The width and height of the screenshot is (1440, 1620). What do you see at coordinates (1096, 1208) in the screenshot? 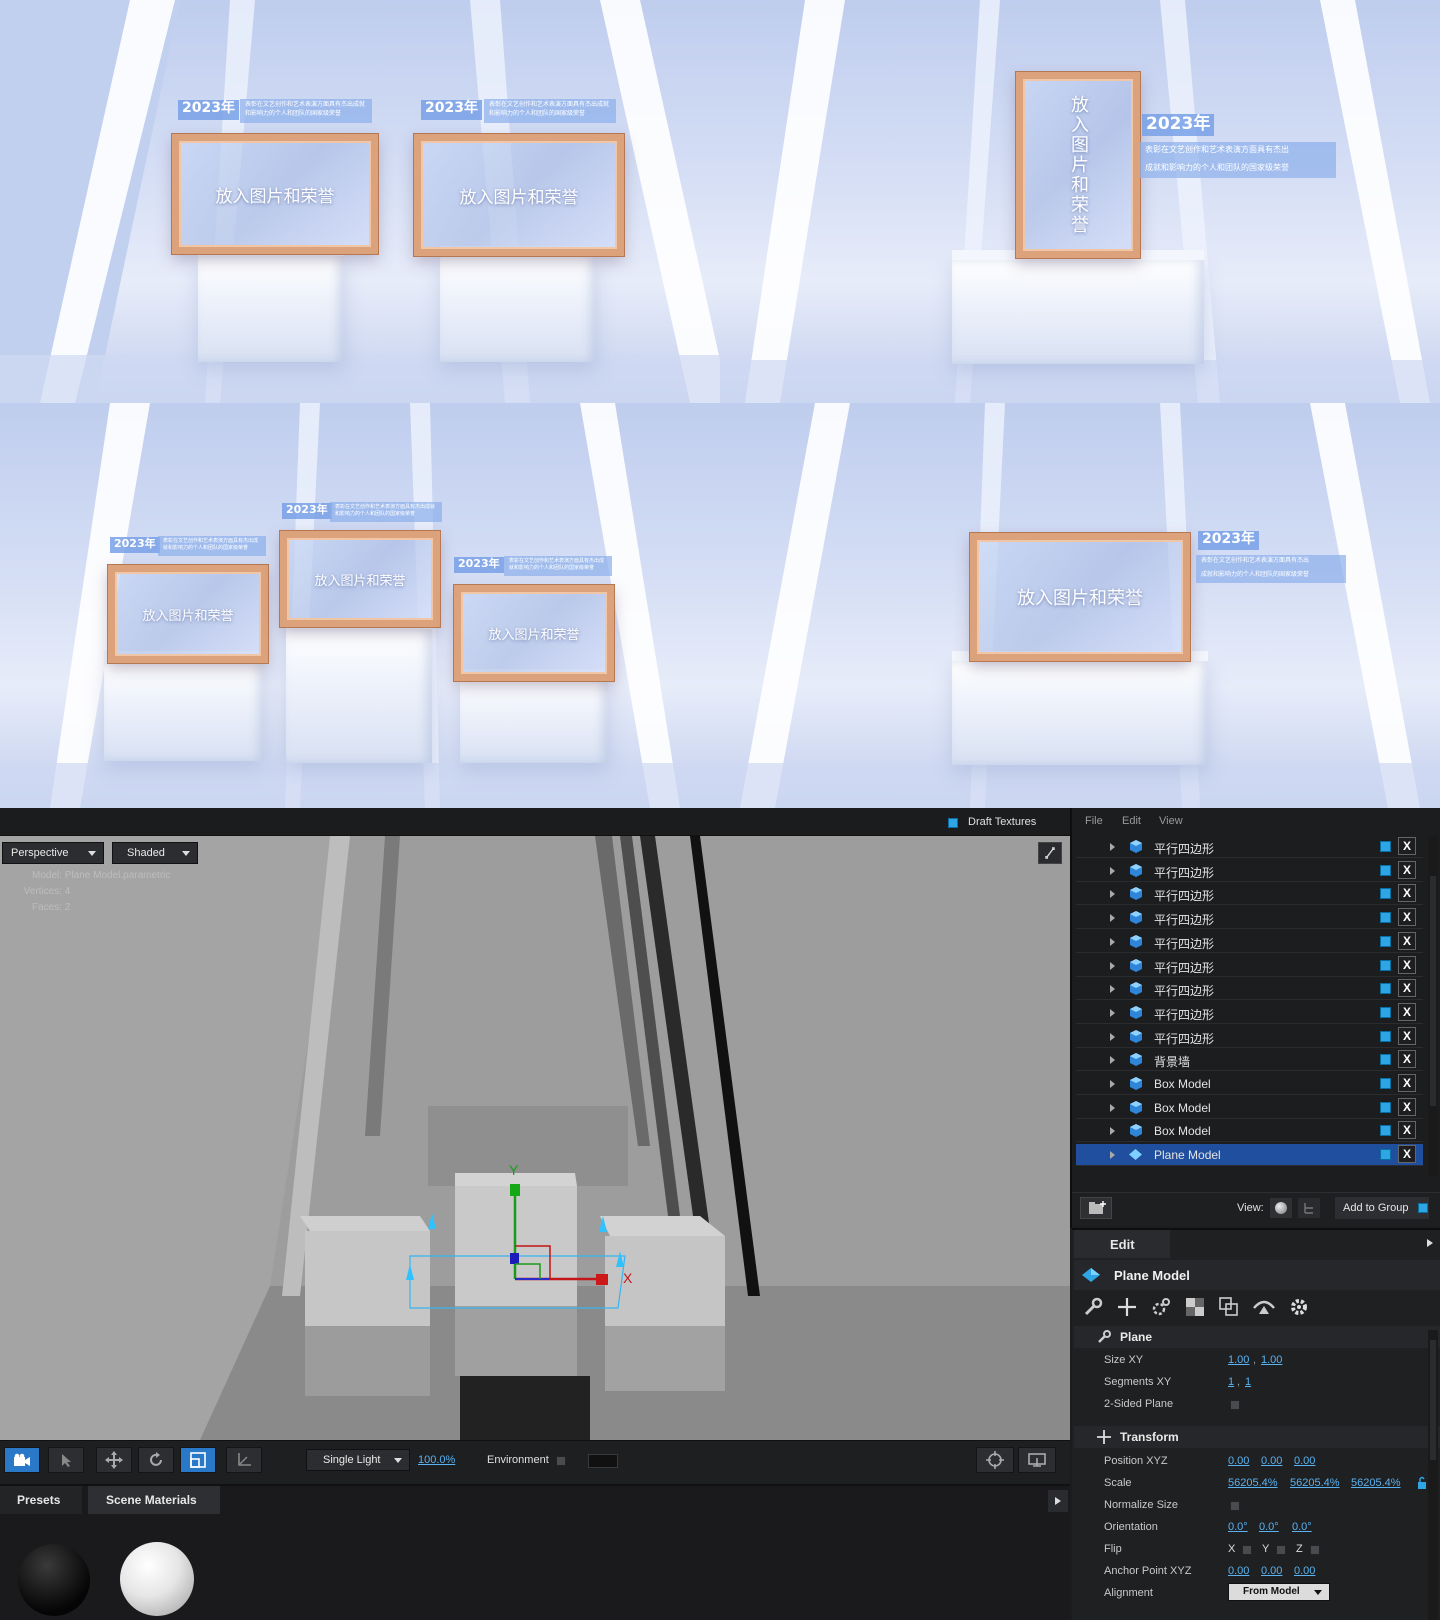
I see `new-folder-button` at bounding box center [1096, 1208].